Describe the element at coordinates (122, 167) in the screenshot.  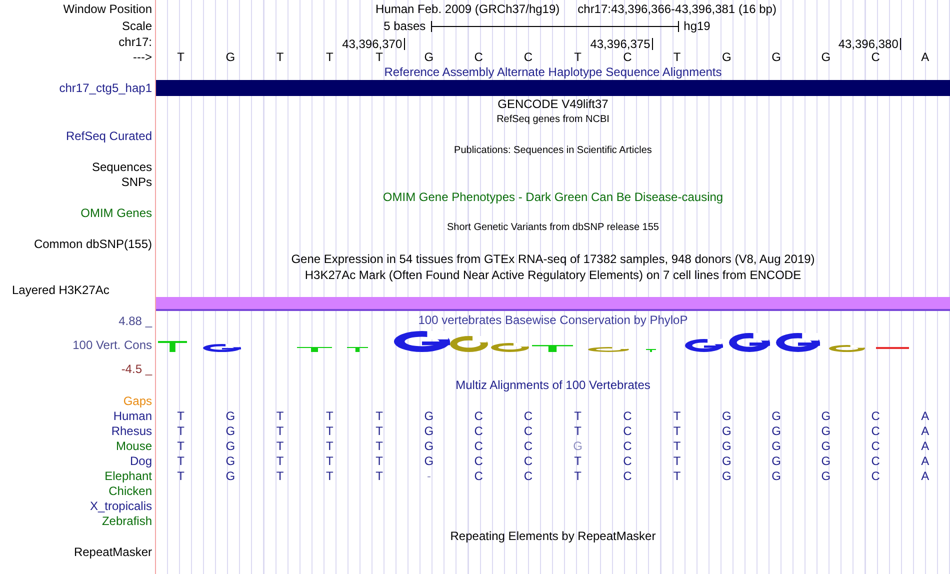
I see `track-label: Sequences` at that location.